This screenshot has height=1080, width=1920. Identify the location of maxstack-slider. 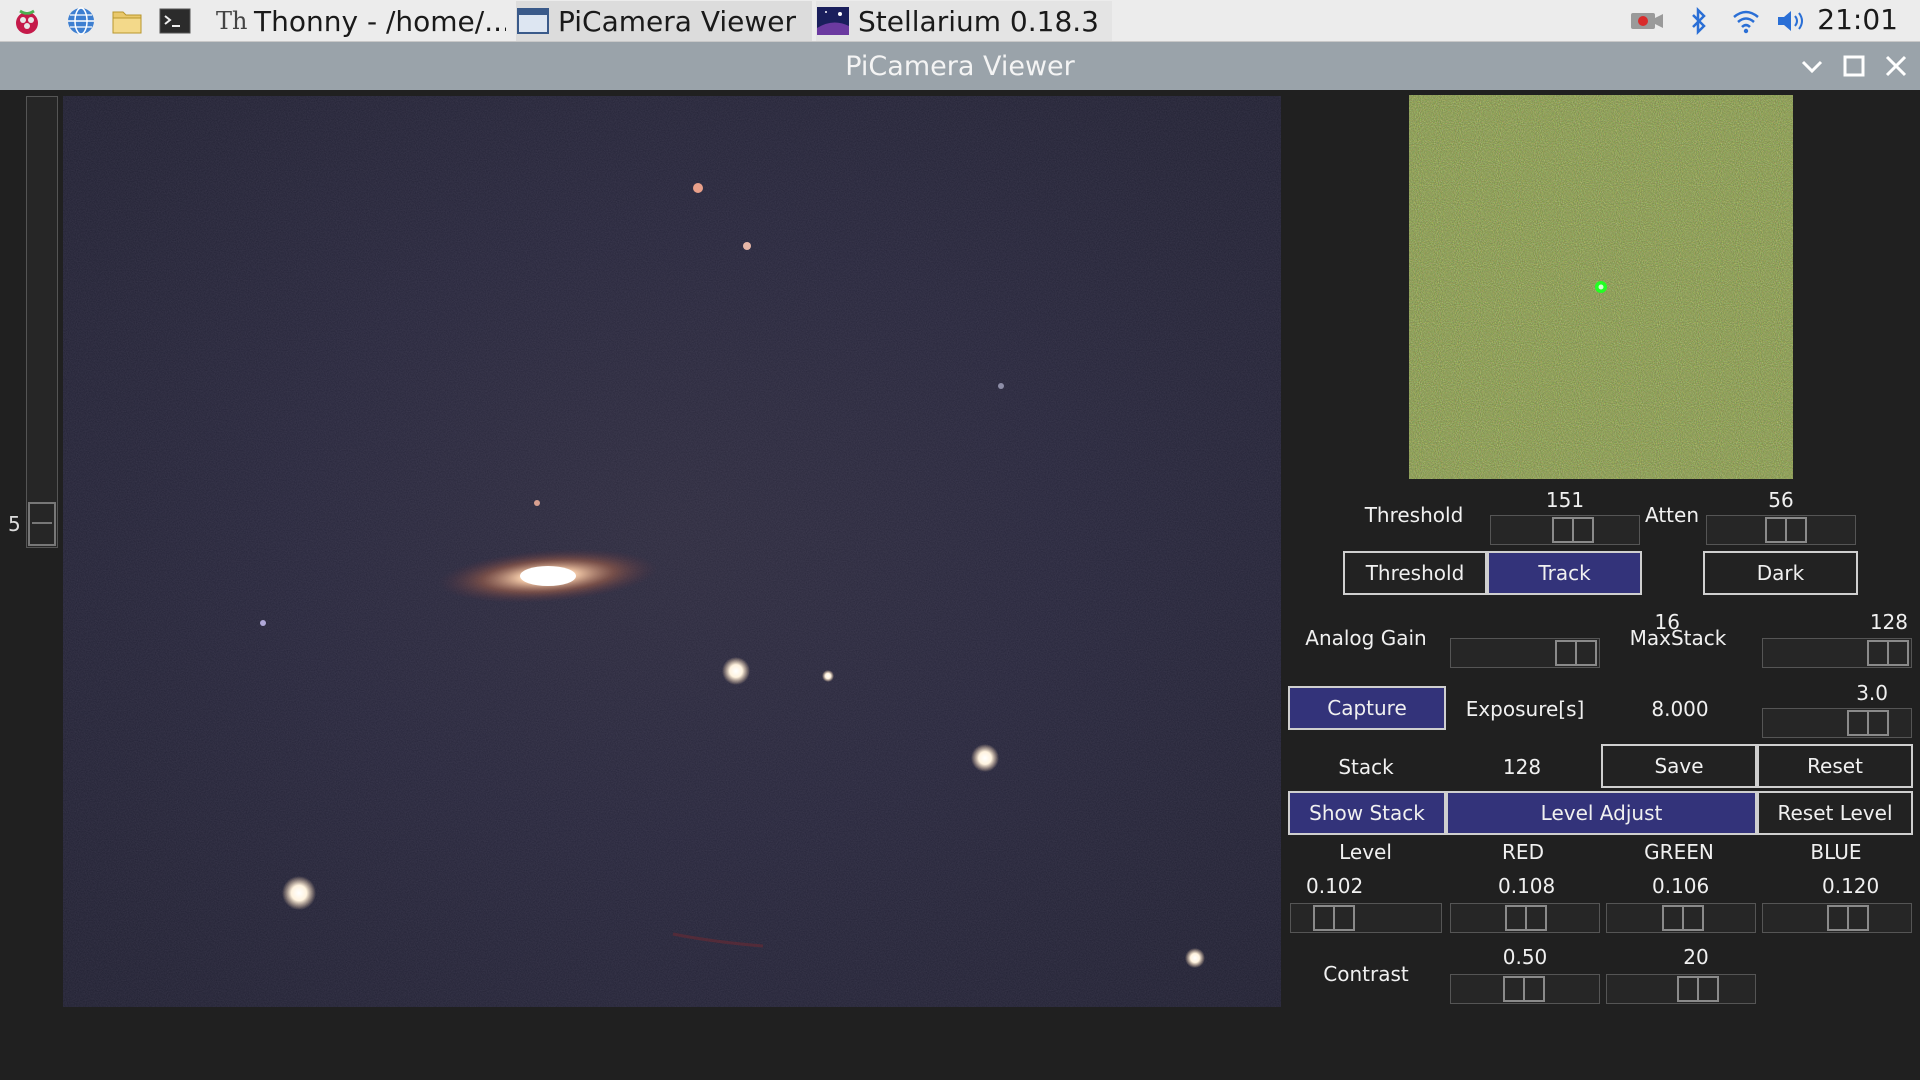
(1837, 653).